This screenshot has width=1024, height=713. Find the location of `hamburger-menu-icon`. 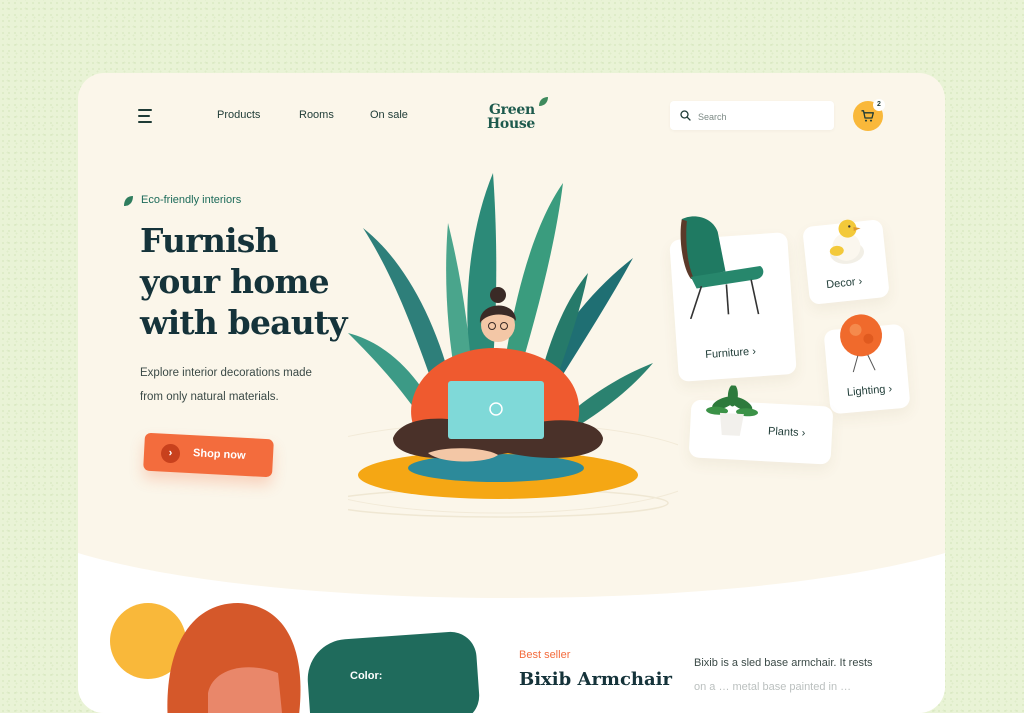

hamburger-menu-icon is located at coordinates (147, 116).